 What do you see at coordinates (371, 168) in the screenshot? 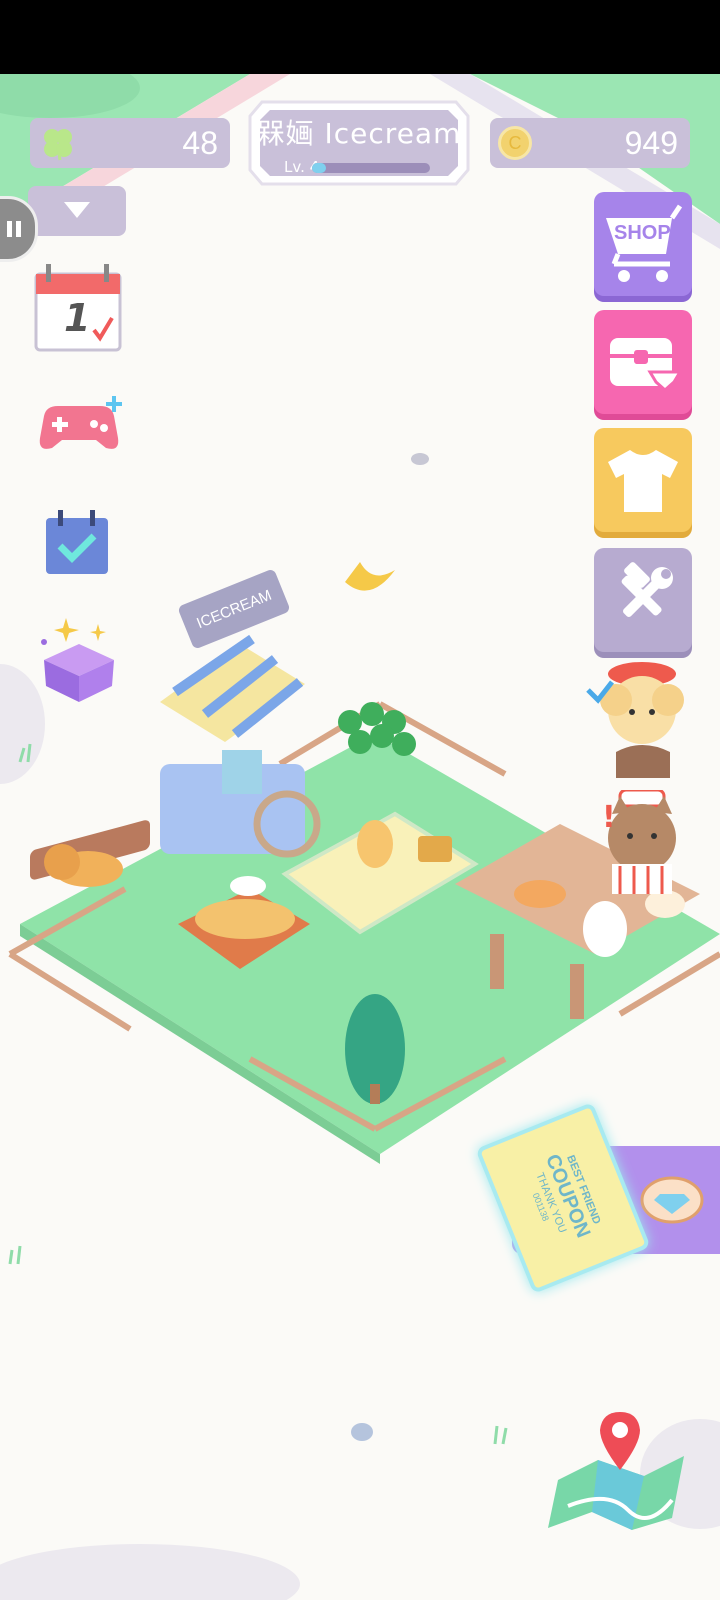
I see `level-progress-bar` at bounding box center [371, 168].